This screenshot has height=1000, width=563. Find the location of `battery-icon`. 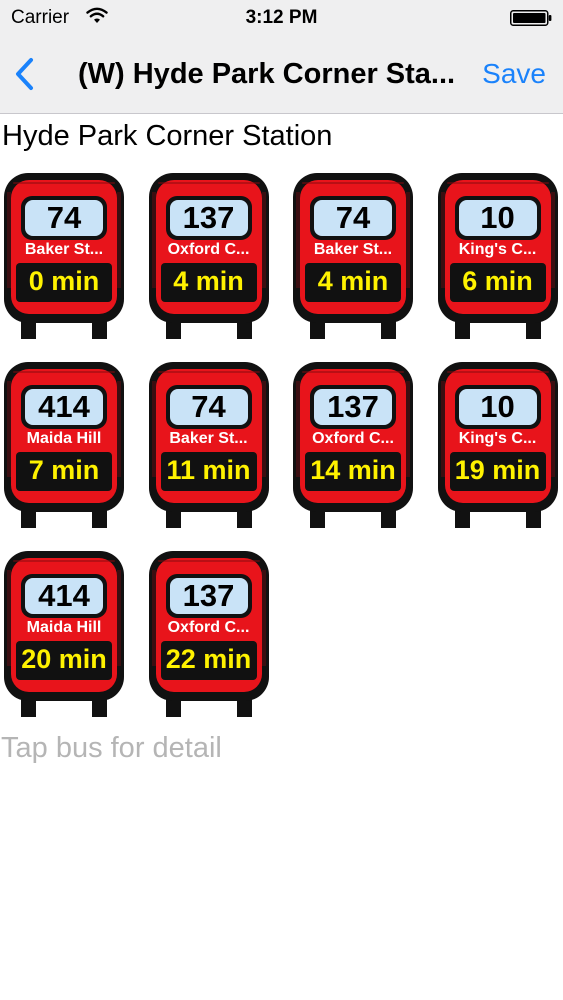

battery-icon is located at coordinates (531, 18).